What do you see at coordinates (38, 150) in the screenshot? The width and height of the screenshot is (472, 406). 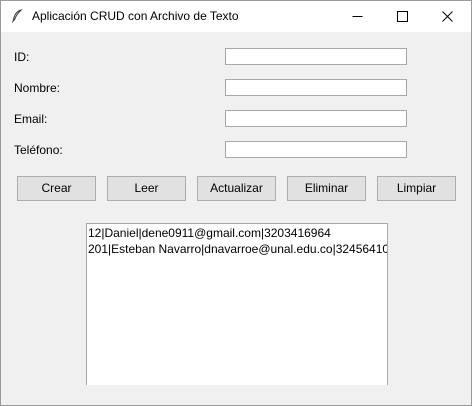 I see `phone-label: Teléfono:` at bounding box center [38, 150].